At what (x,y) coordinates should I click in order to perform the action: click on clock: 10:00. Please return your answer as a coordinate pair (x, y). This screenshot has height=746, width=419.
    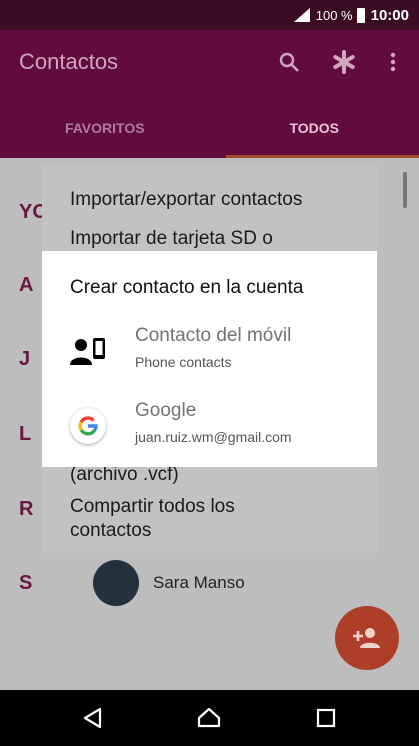
    Looking at the image, I should click on (389, 15).